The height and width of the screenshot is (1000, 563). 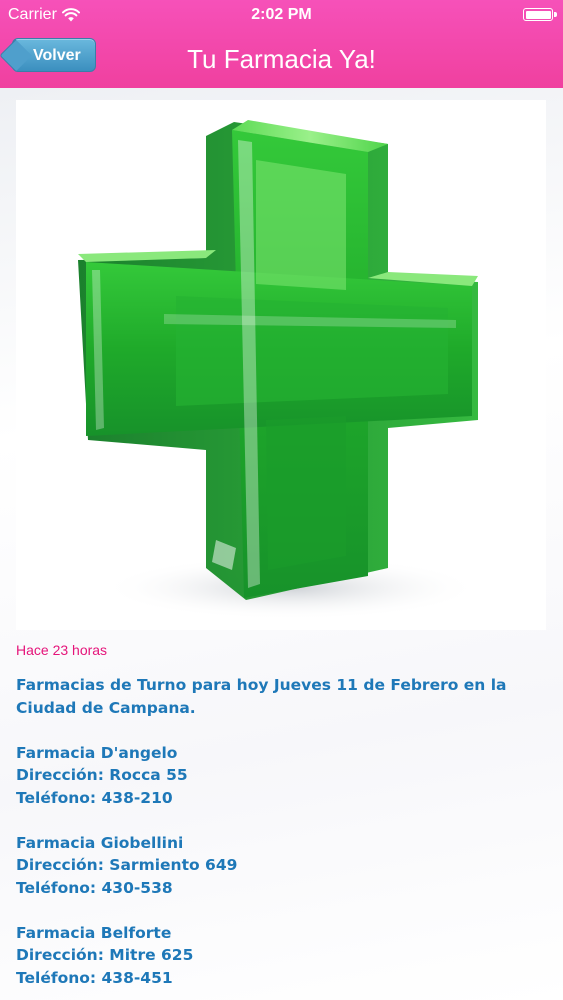 I want to click on top-bar: Carrier 2:02 PM Volver Tu Farmacia Ya!, so click(x=281, y=44).